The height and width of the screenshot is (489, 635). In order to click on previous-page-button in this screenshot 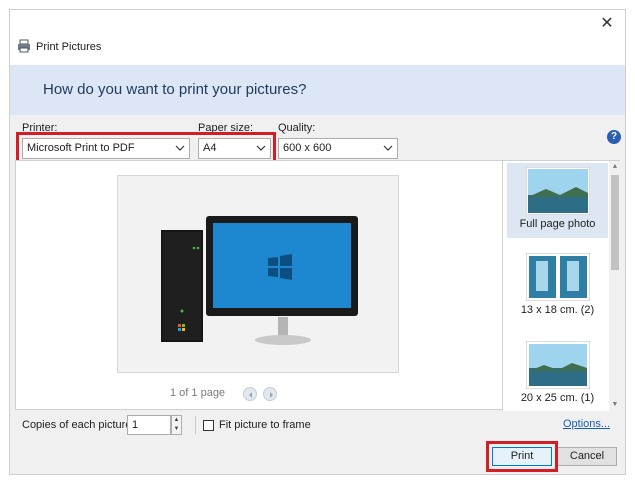, I will do `click(250, 394)`.